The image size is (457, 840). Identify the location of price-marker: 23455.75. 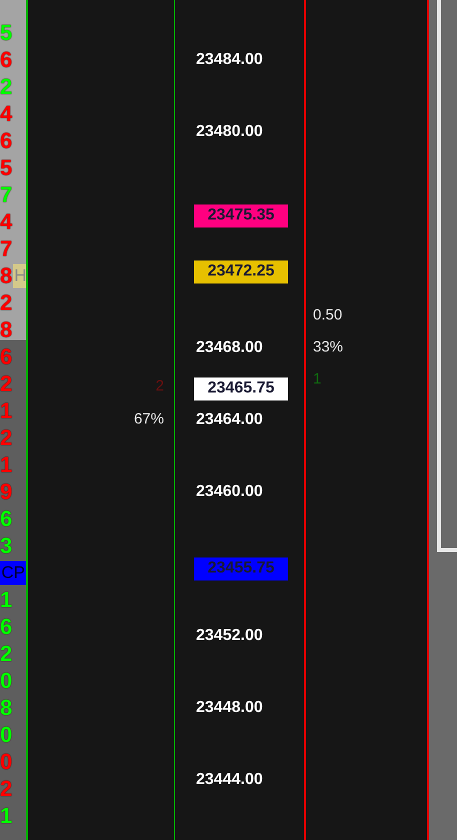
(241, 568).